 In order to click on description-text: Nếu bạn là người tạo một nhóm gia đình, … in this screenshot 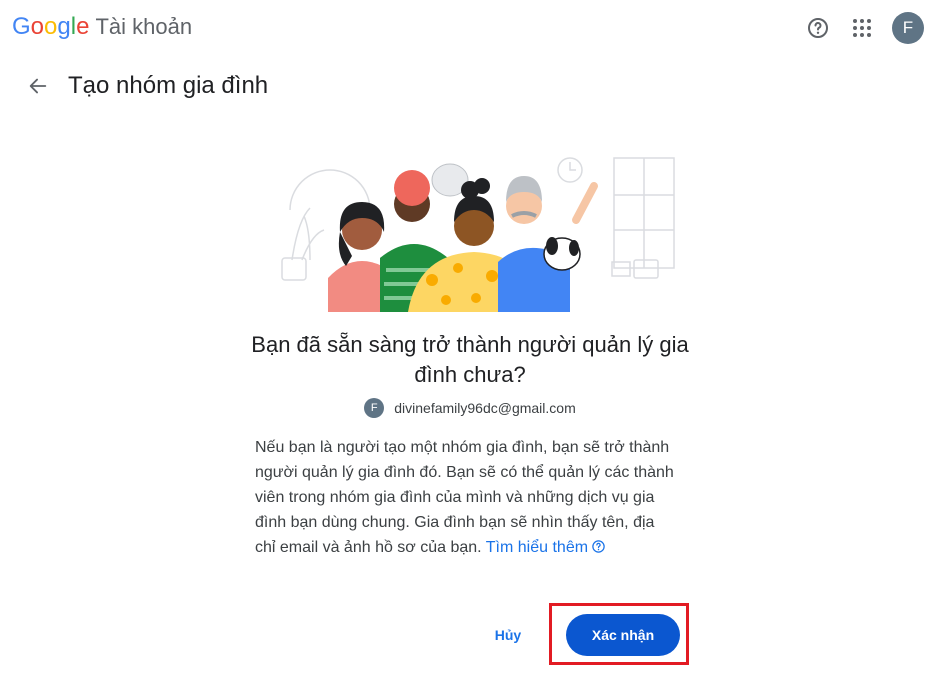, I will do `click(465, 497)`.